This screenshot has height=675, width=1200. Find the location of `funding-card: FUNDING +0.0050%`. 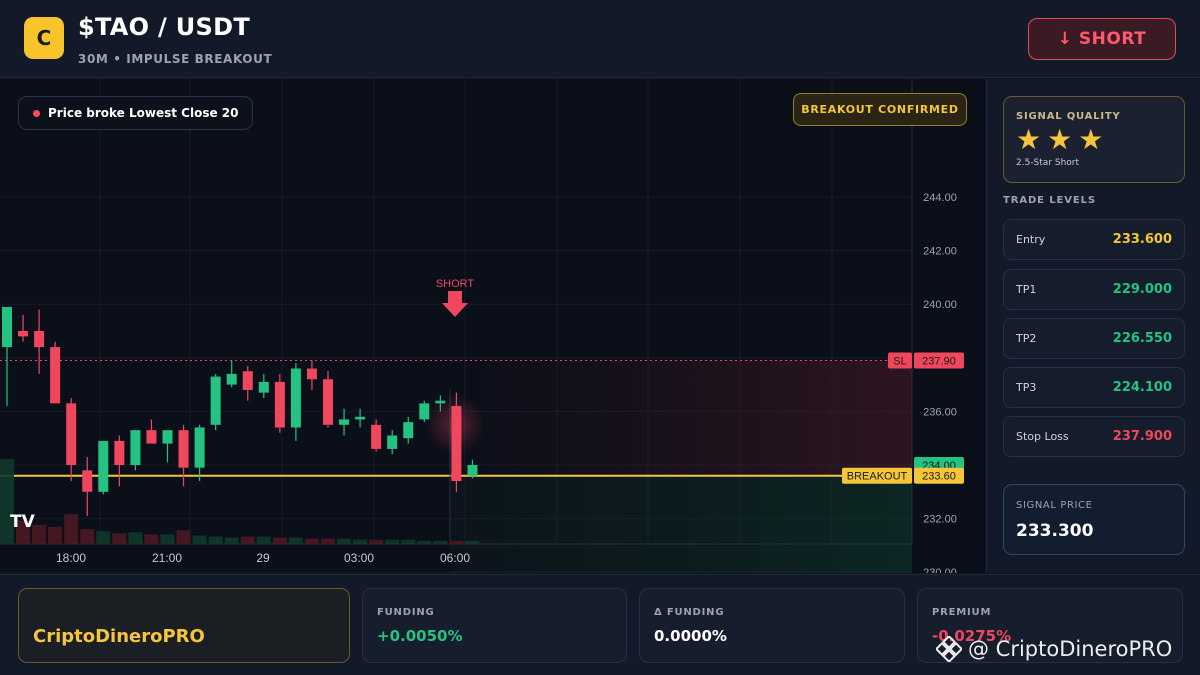

funding-card: FUNDING +0.0050% is located at coordinates (494, 625).